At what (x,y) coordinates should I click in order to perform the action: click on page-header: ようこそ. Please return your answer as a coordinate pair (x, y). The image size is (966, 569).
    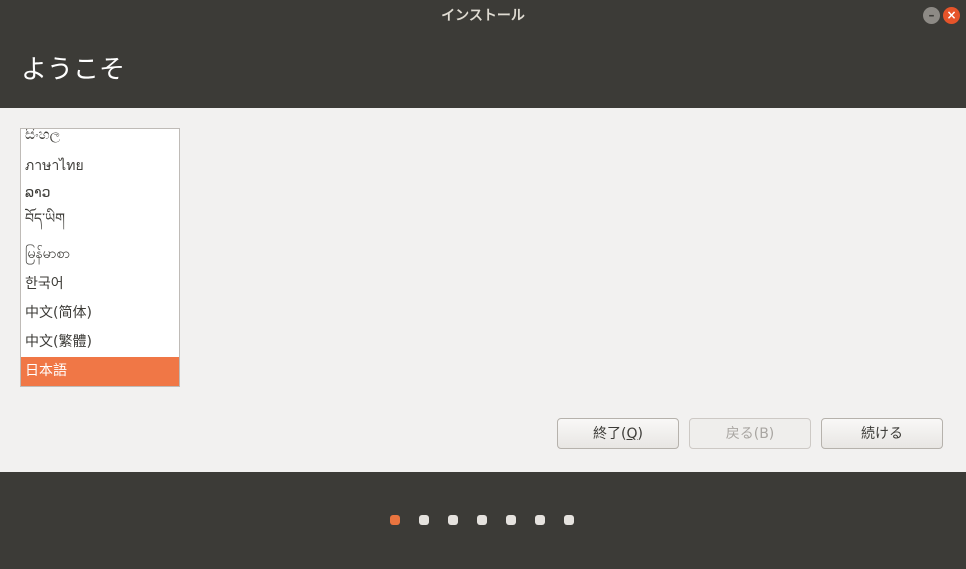
    Looking at the image, I should click on (483, 70).